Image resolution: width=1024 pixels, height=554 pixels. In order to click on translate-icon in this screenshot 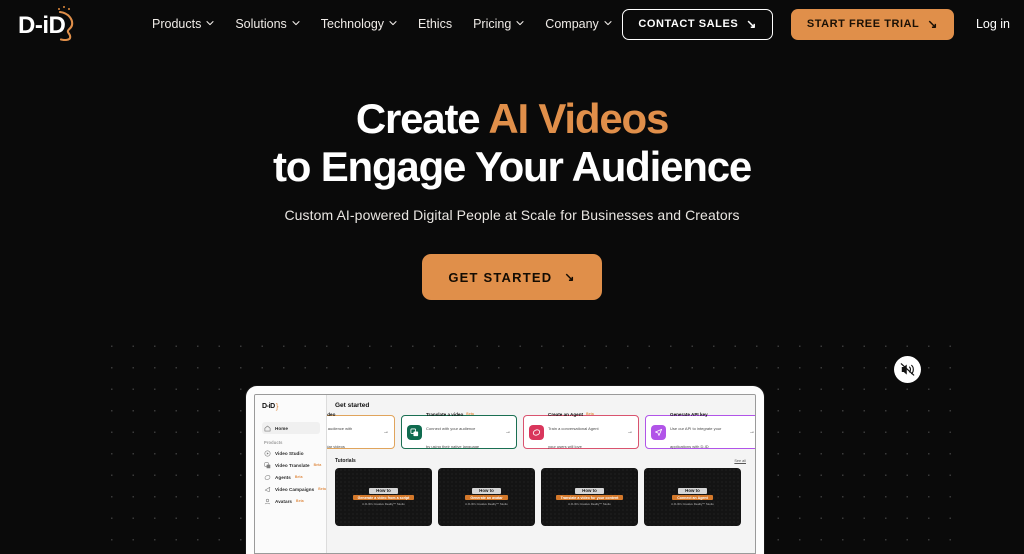, I will do `click(267, 465)`.